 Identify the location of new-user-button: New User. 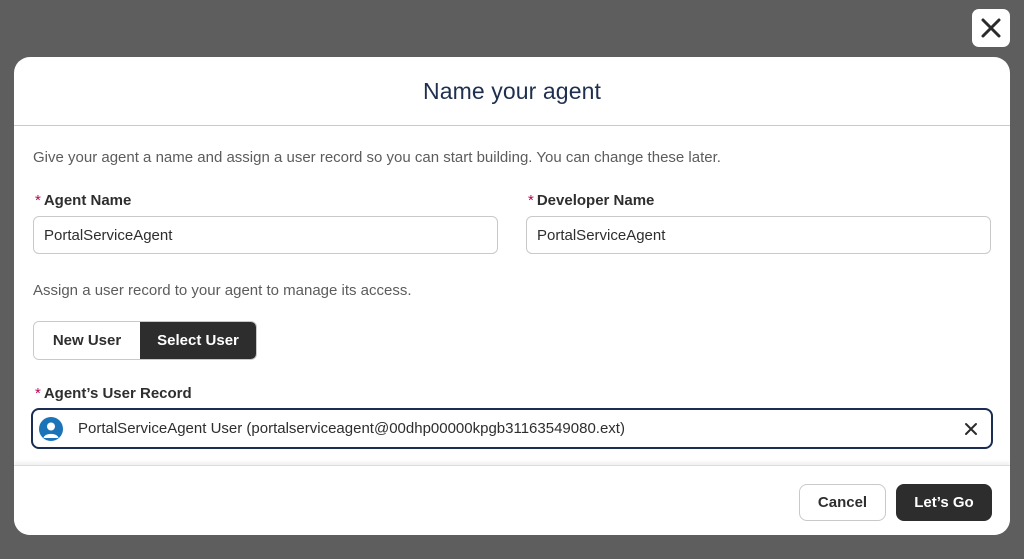
(87, 340).